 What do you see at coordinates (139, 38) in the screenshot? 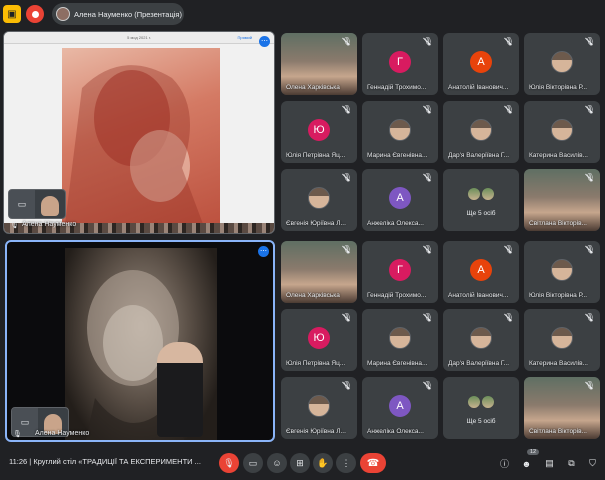
I see `document-toolbar: 5 мод 2021 г. Прямий` at bounding box center [139, 38].